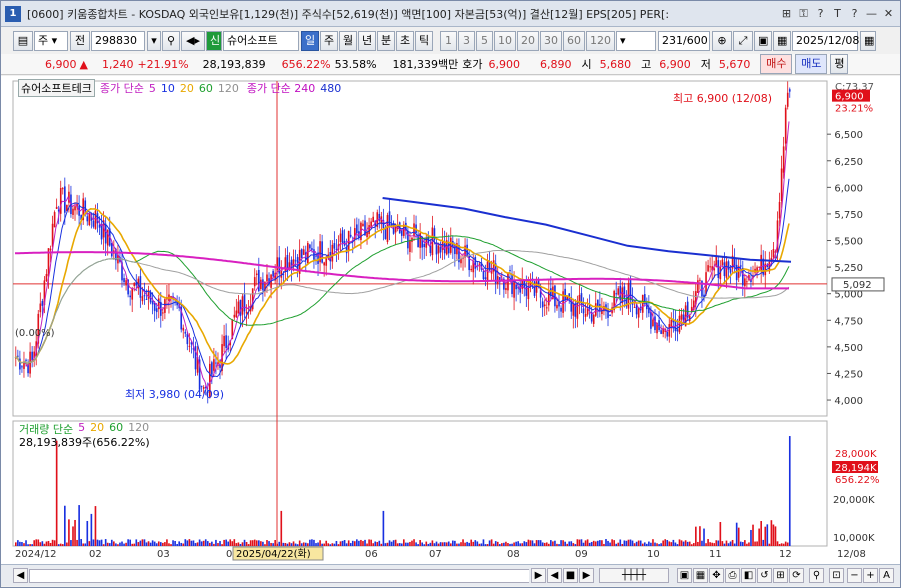 The width and height of the screenshot is (901, 588). What do you see at coordinates (763, 41) in the screenshot?
I see `save-icon: ▣` at bounding box center [763, 41].